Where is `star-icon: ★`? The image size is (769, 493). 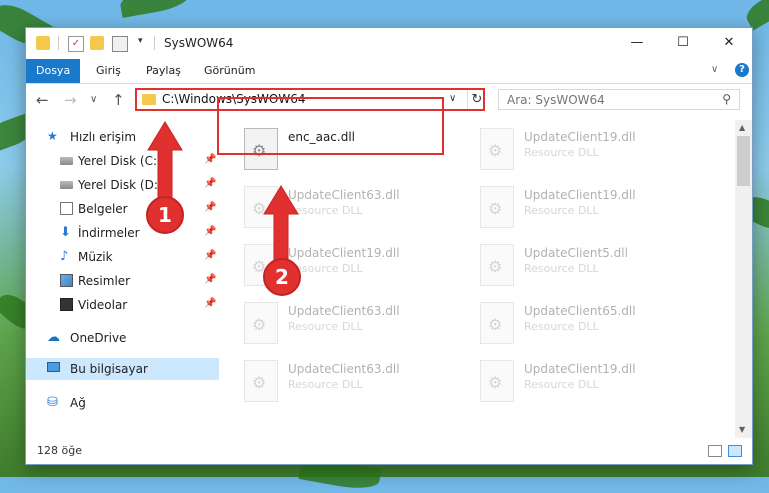
star-icon: ★ is located at coordinates (52, 136).